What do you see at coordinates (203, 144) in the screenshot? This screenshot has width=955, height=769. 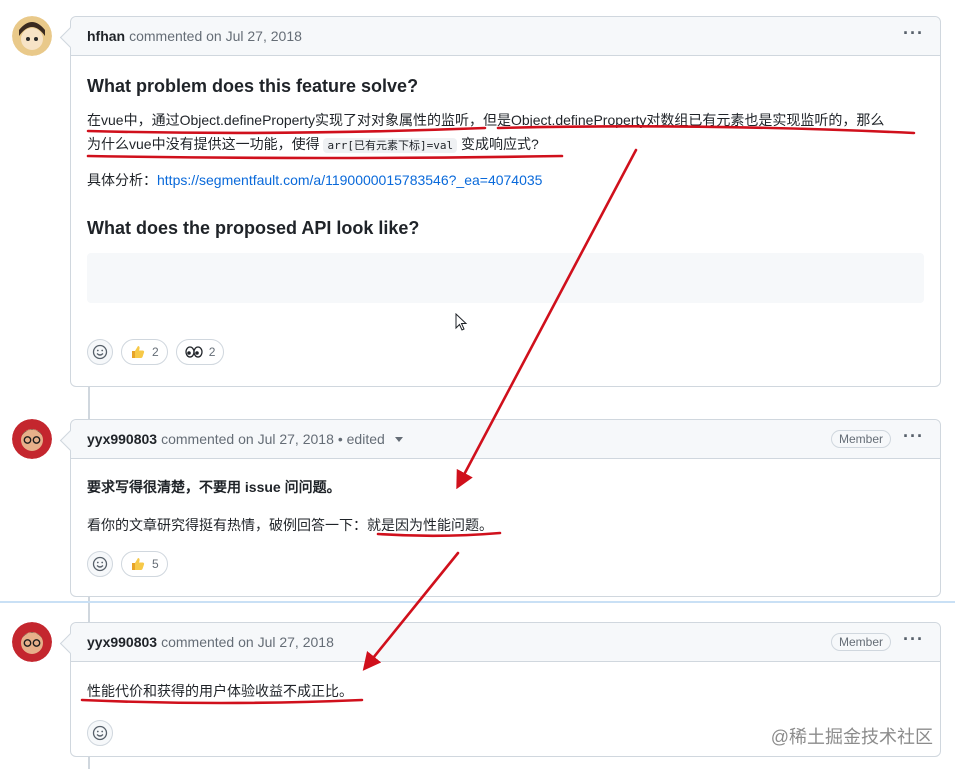 I see `paragraph-text: 为什么vue中没有提供这一功能，使得` at bounding box center [203, 144].